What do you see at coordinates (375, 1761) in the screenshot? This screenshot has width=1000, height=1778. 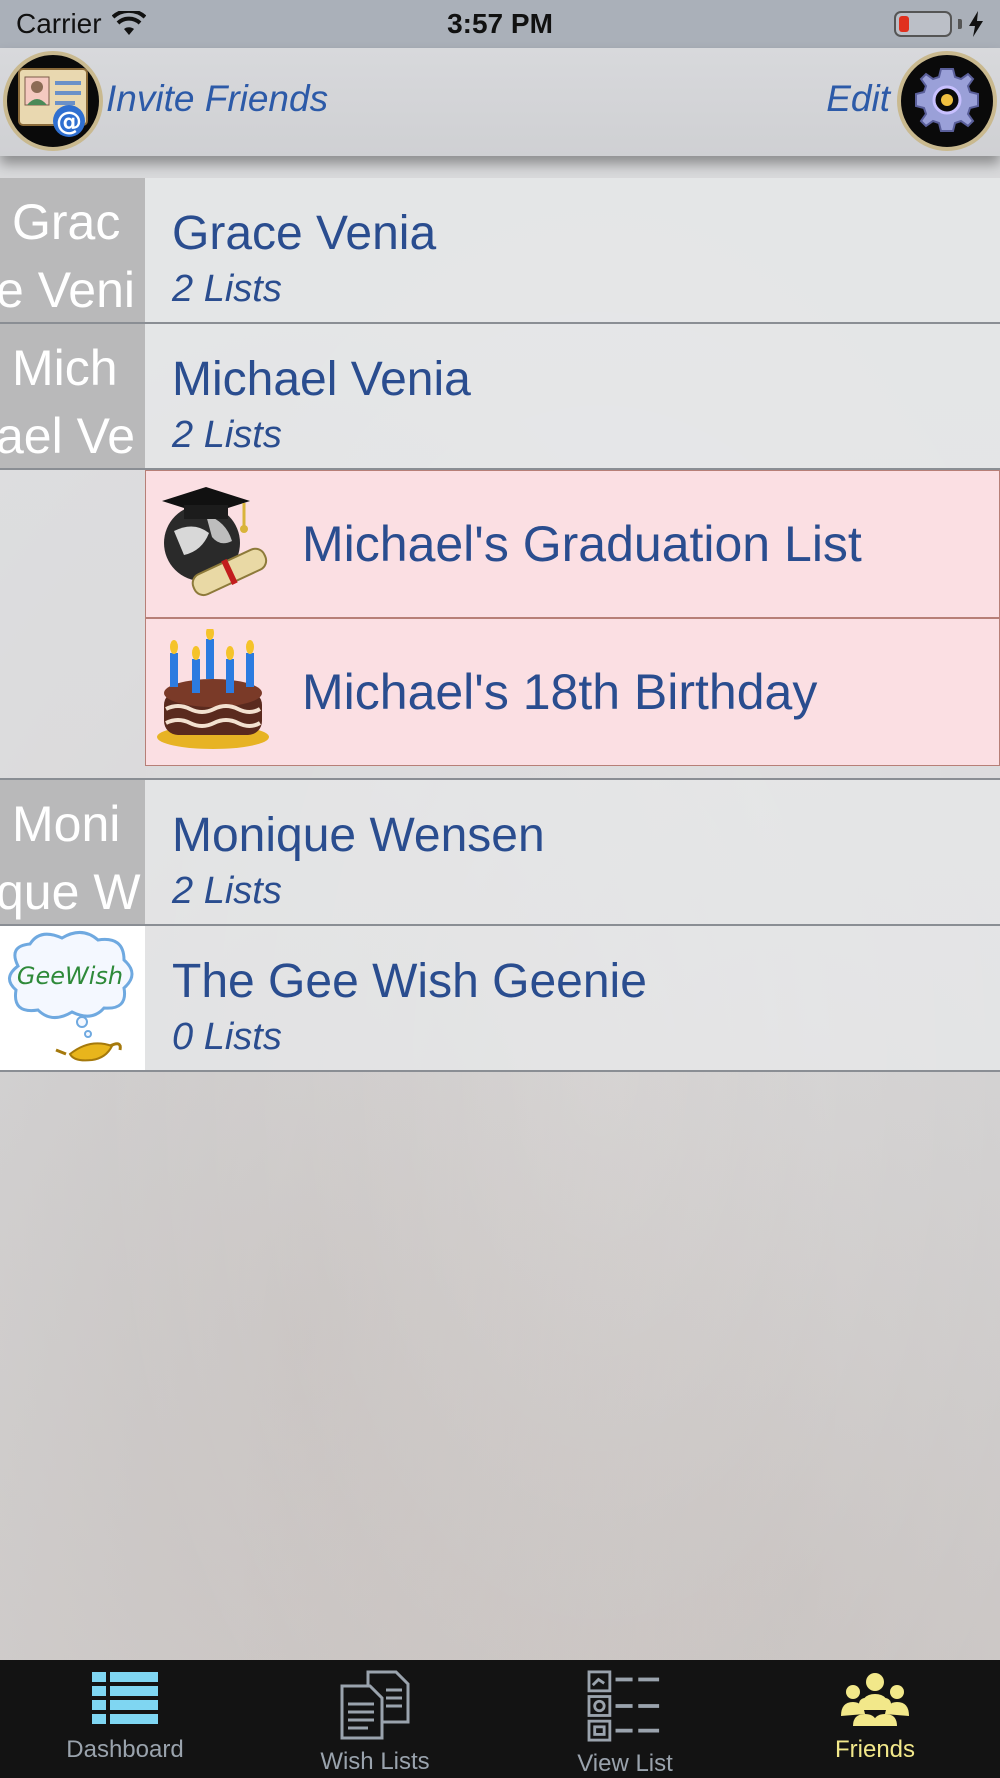 I see `tab-label: Wish Lists` at bounding box center [375, 1761].